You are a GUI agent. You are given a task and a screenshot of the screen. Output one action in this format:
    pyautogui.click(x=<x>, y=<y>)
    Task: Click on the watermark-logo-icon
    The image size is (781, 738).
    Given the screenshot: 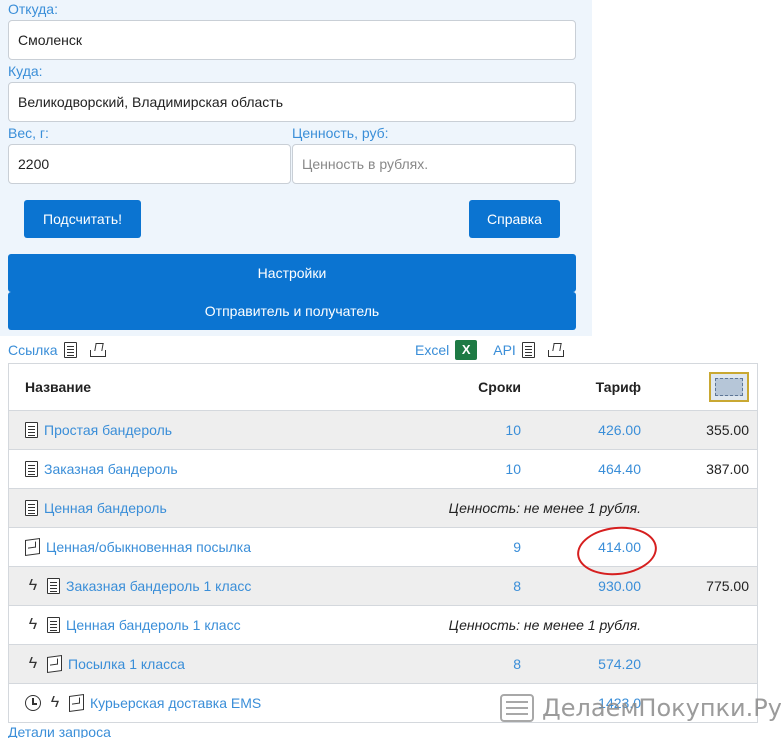 What is the action you would take?
    pyautogui.click(x=517, y=708)
    